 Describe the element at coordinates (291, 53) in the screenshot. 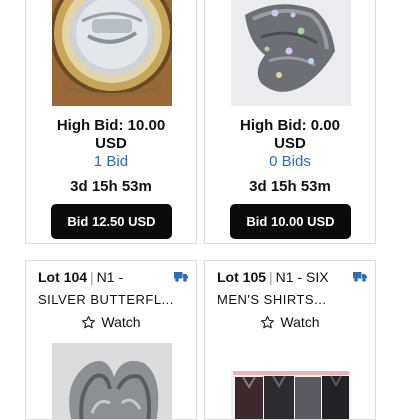

I see `brooch-image` at that location.